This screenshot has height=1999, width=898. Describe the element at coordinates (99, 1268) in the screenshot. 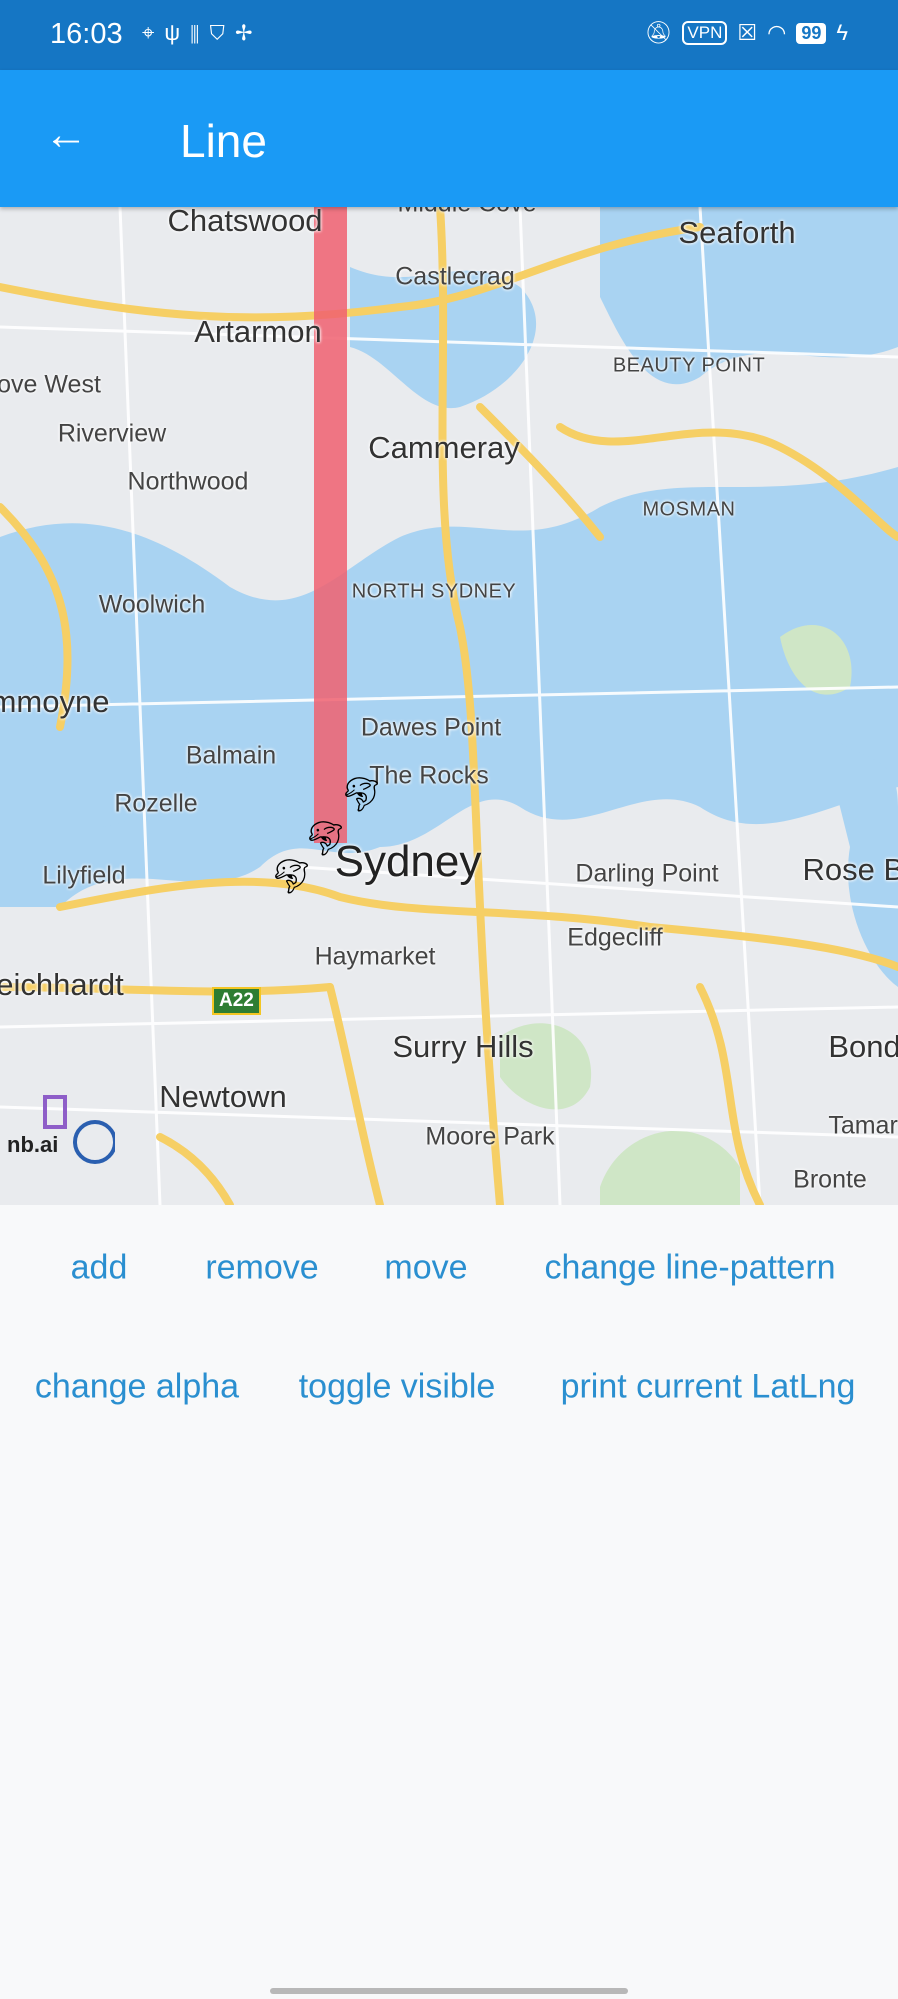

I see `add-button: add` at that location.